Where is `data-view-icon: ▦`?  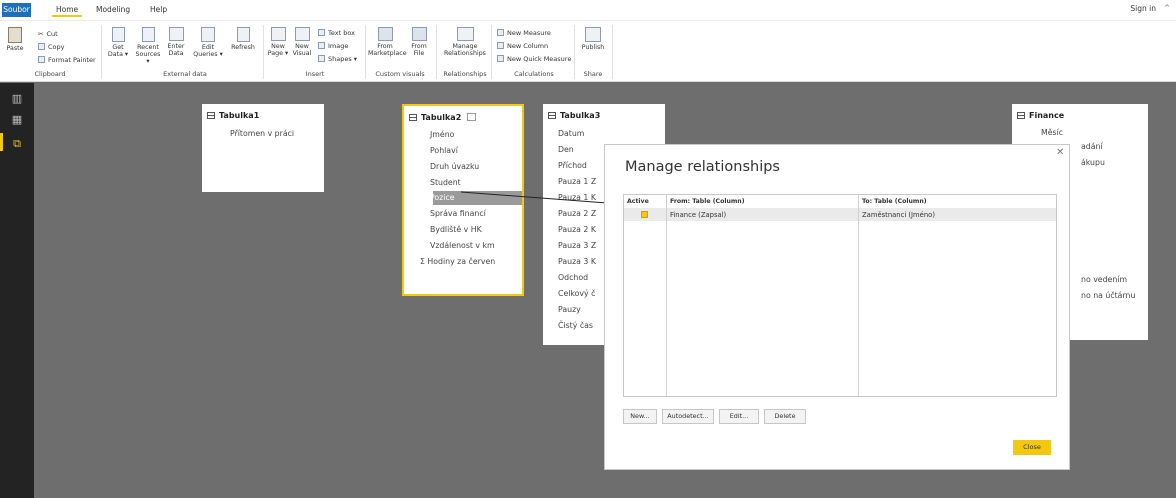
data-view-icon: ▦ is located at coordinates (17, 120).